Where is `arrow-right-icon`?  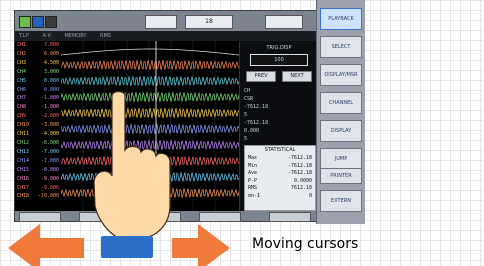 arrow-right-icon is located at coordinates (201, 245).